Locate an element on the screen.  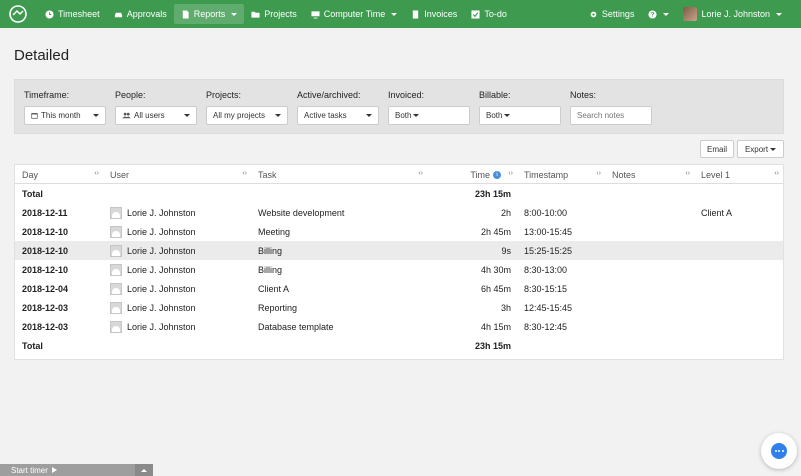
notes-filter: Notes: is located at coordinates (611, 107).